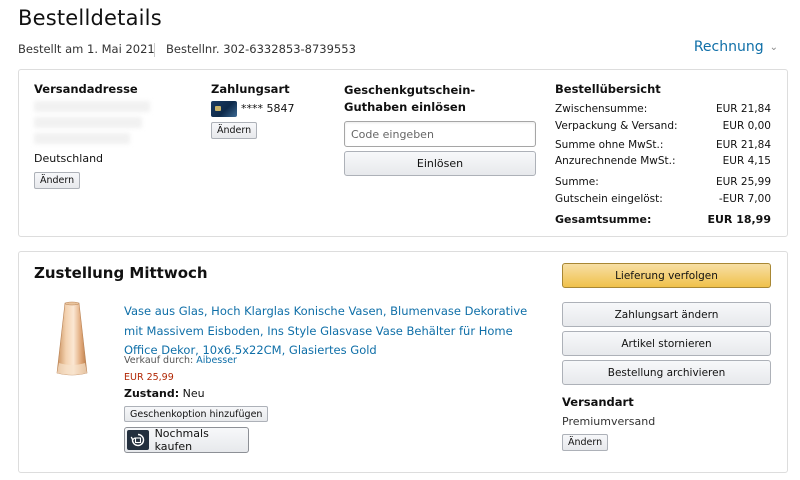 The width and height of the screenshot is (800, 480). Describe the element at coordinates (234, 130) in the screenshot. I see `change-payment-button: Ändern` at that location.